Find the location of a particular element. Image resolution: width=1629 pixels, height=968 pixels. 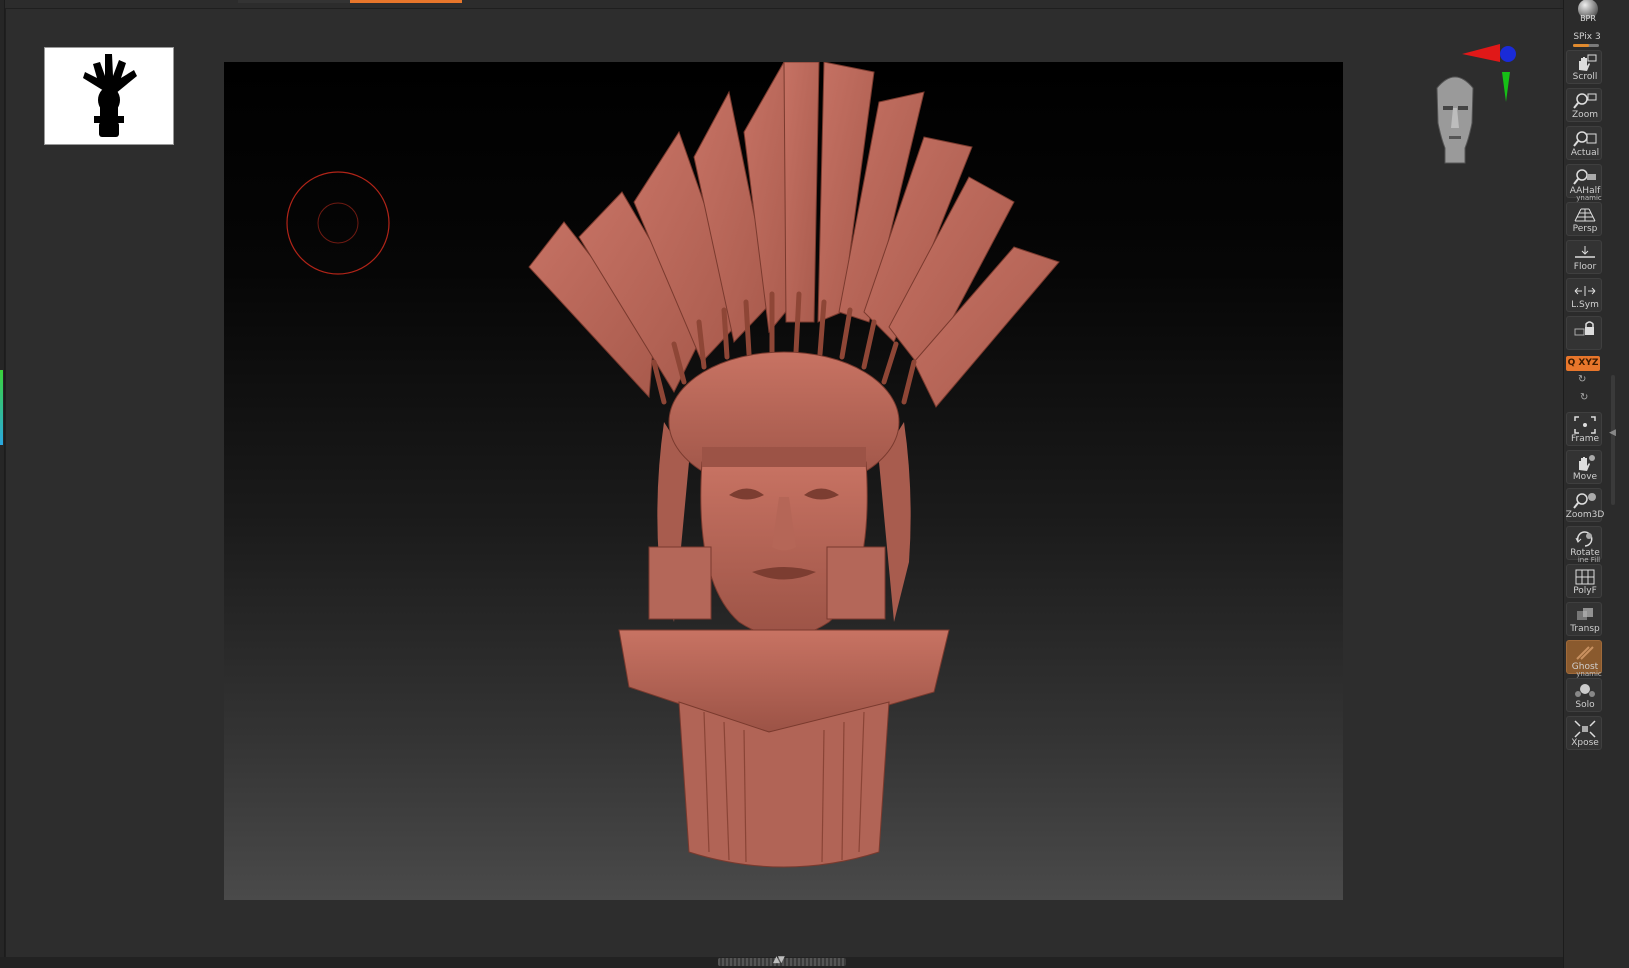

persp-button: ynamic Persp is located at coordinates (1584, 215).